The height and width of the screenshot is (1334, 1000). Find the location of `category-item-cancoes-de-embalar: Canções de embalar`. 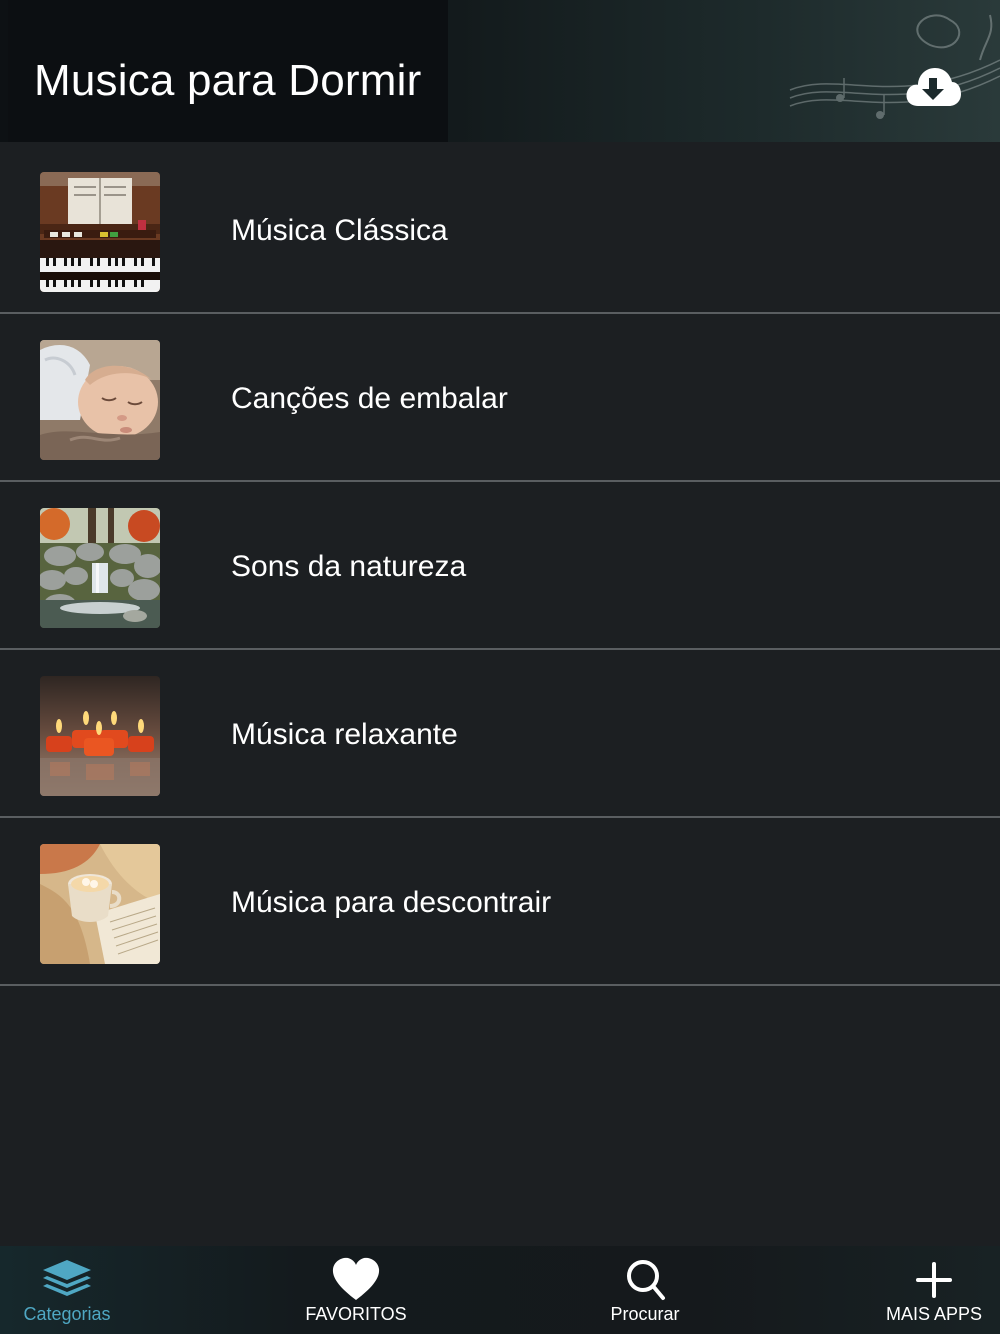

category-item-cancoes-de-embalar: Canções de embalar is located at coordinates (500, 398).